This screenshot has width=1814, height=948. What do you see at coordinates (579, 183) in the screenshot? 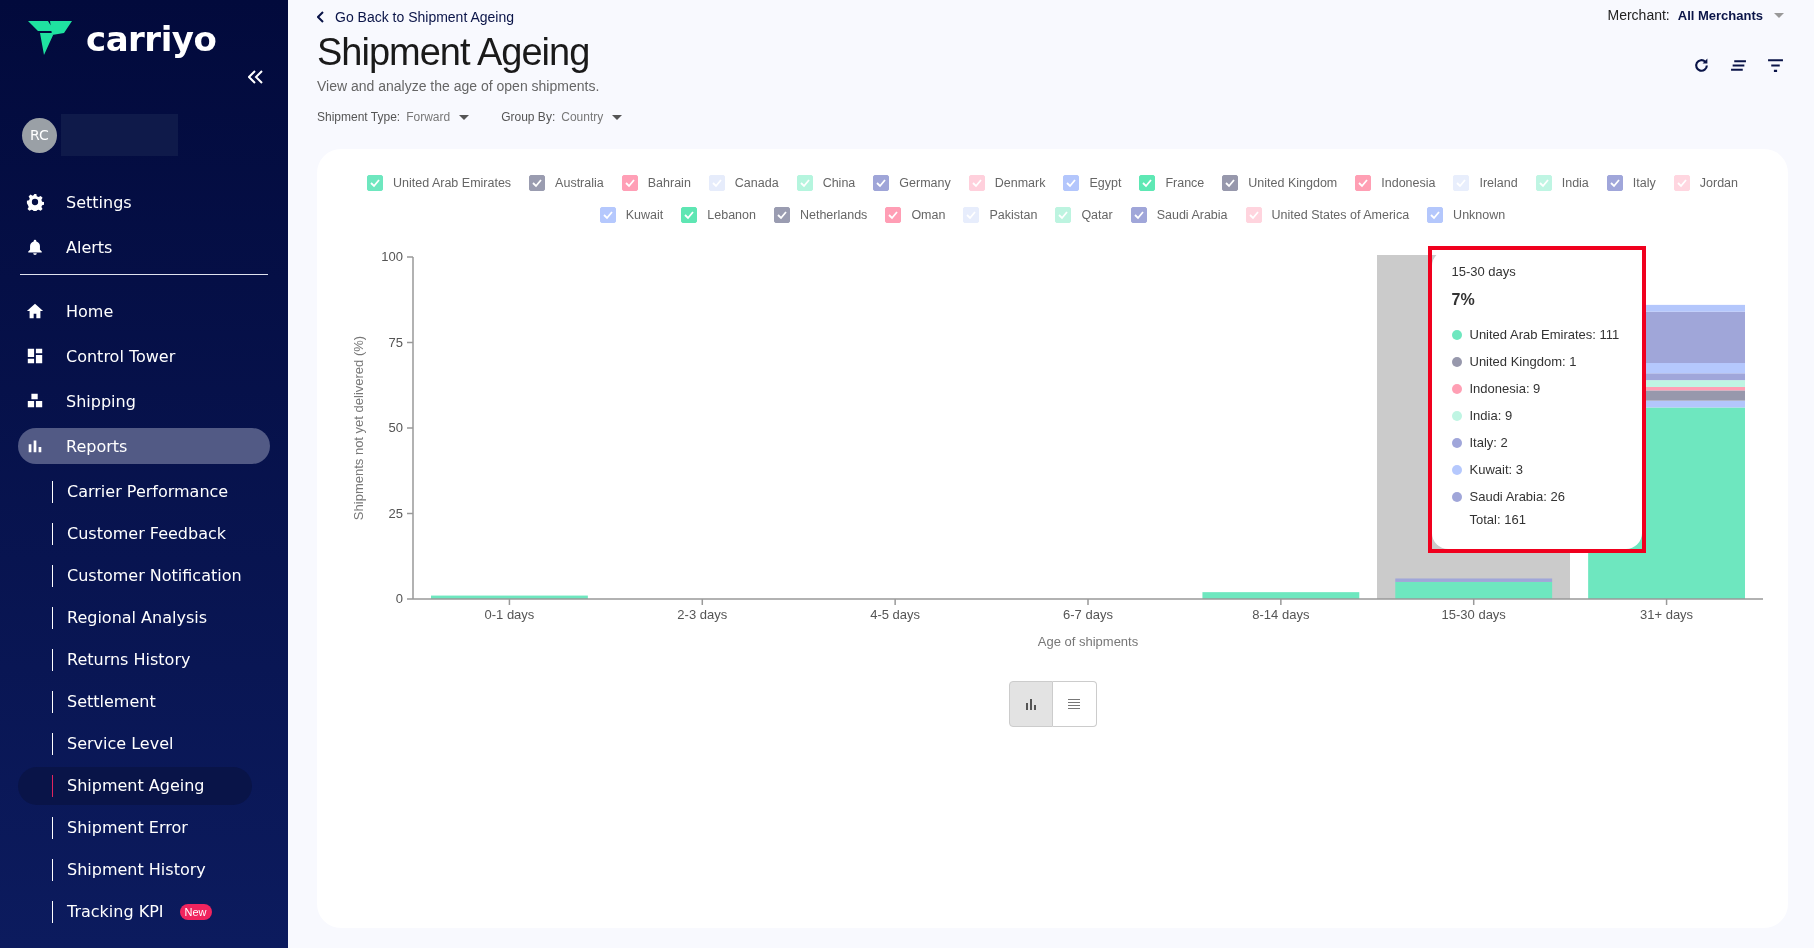
I see `legend-label: Australia` at bounding box center [579, 183].